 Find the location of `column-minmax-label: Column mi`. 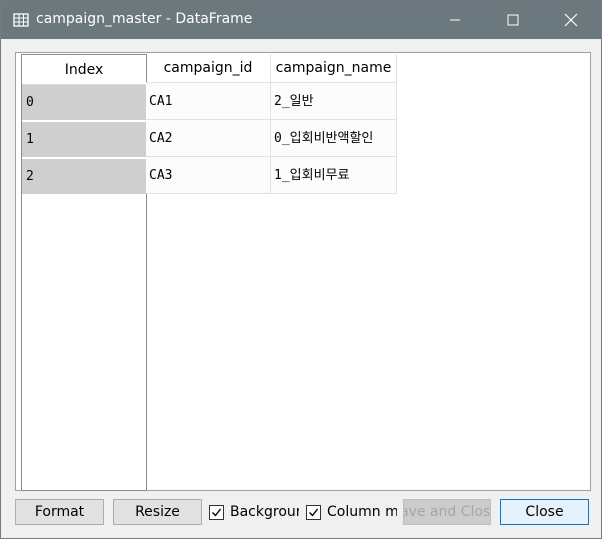

column-minmax-label: Column mi is located at coordinates (362, 512).